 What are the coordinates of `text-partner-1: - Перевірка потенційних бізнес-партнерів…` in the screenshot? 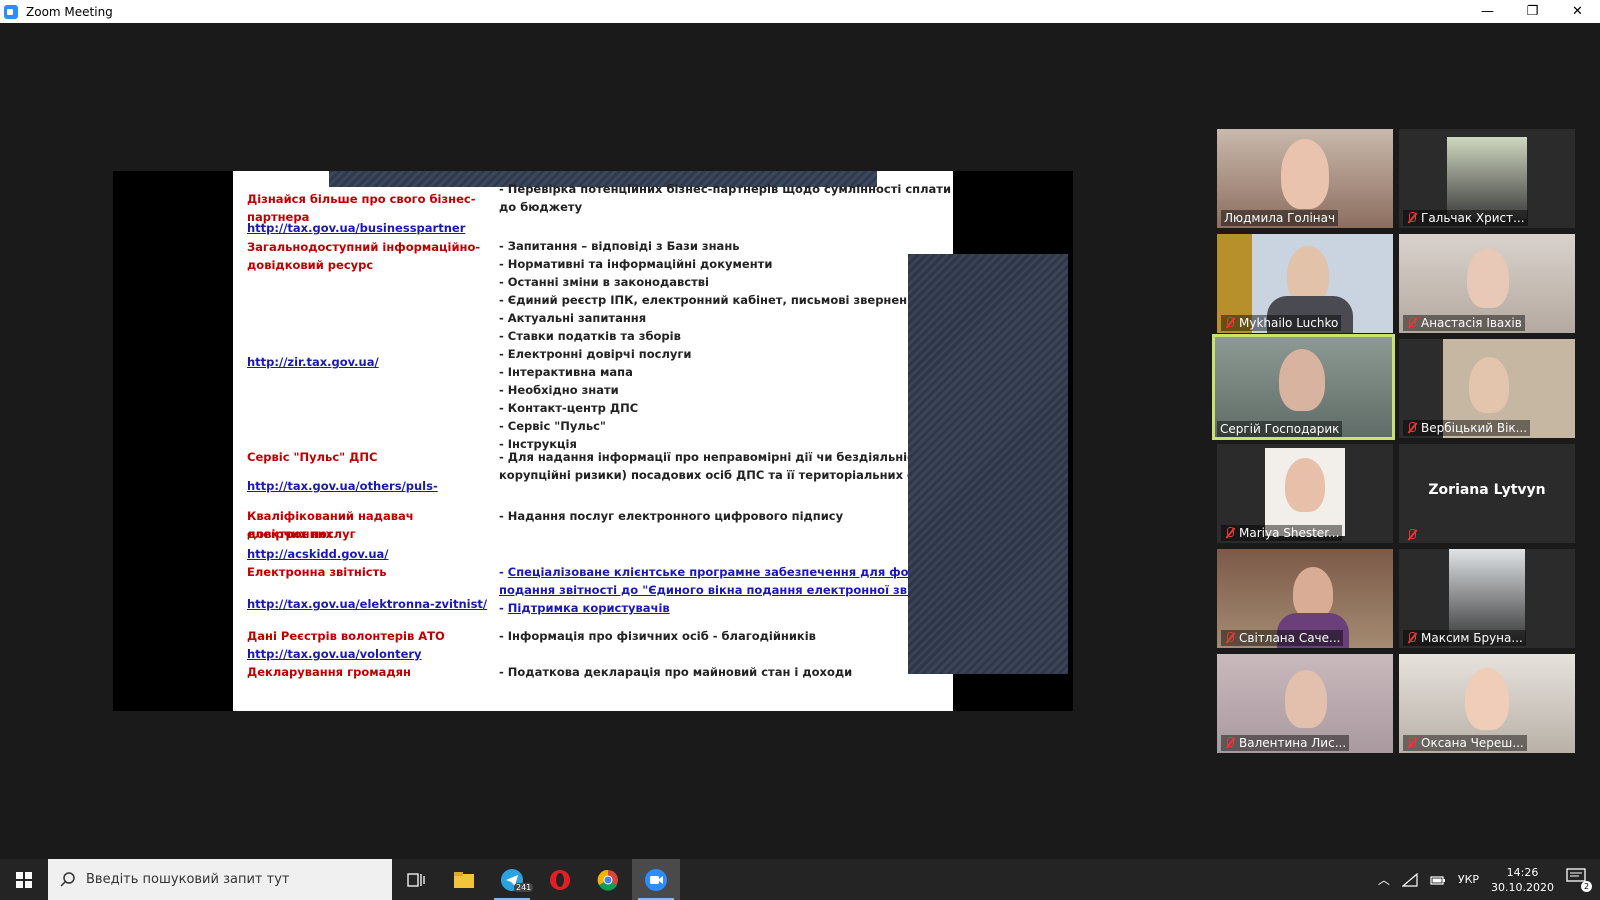 It's located at (726, 189).